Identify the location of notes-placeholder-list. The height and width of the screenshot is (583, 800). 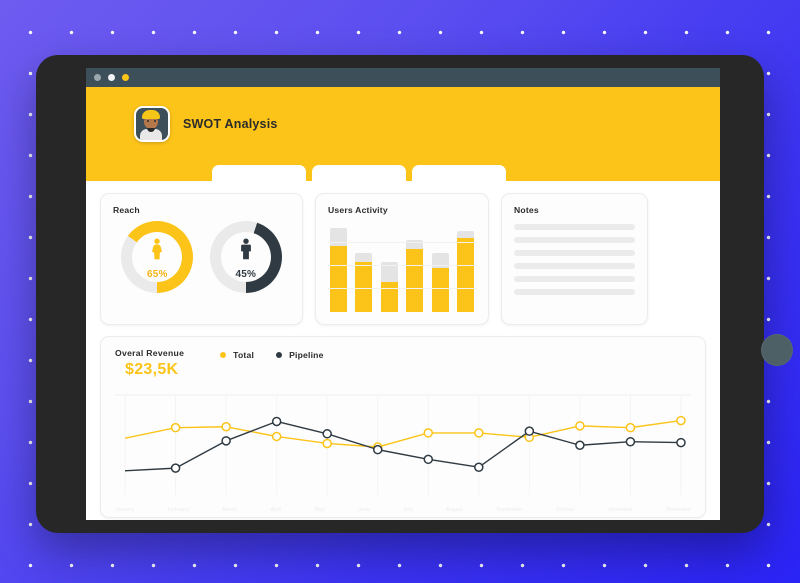
(574, 259).